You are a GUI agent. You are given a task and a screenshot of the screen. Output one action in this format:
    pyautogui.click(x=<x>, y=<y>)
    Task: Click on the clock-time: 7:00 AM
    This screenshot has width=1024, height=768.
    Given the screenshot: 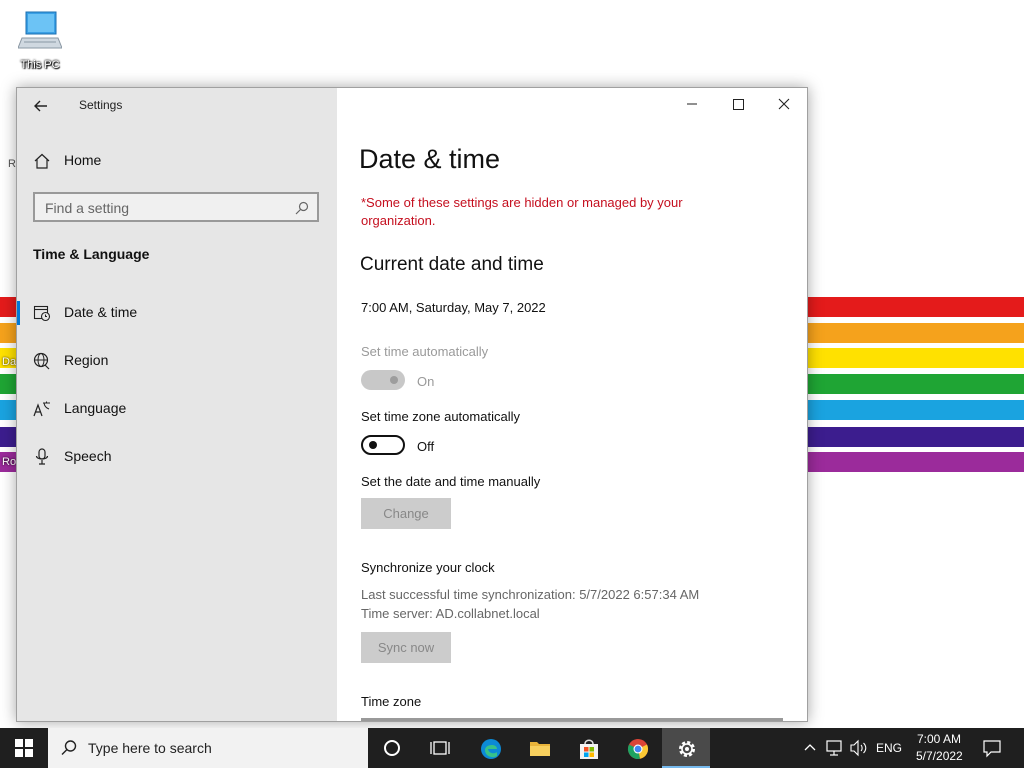 What is the action you would take?
    pyautogui.click(x=939, y=739)
    